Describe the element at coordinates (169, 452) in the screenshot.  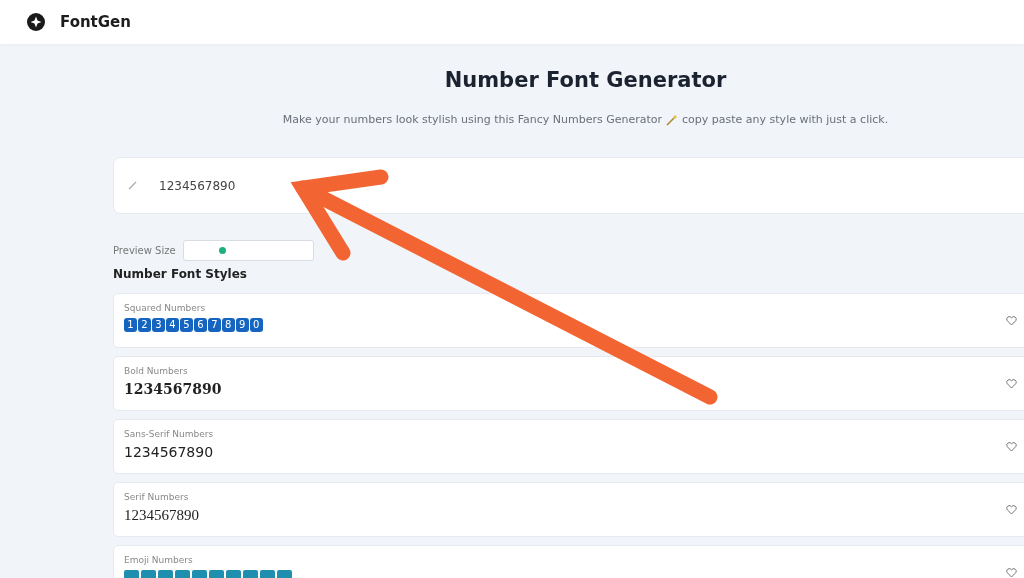
I see `sans-serif-sample: 1234567890` at that location.